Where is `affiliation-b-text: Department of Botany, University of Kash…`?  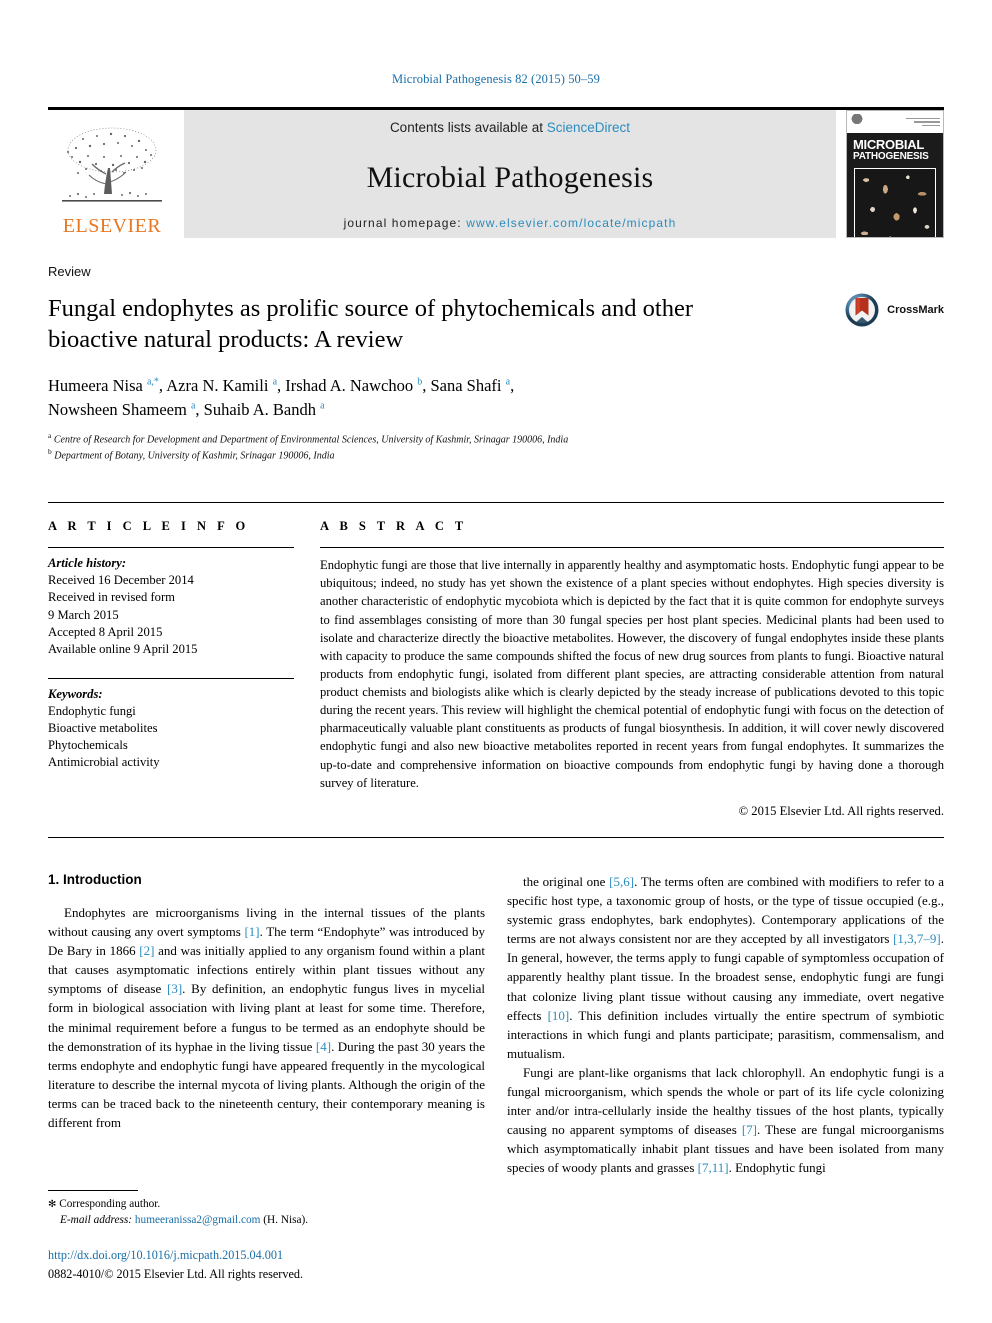
affiliation-b-text: Department of Botany, University of Kash… is located at coordinates (194, 456).